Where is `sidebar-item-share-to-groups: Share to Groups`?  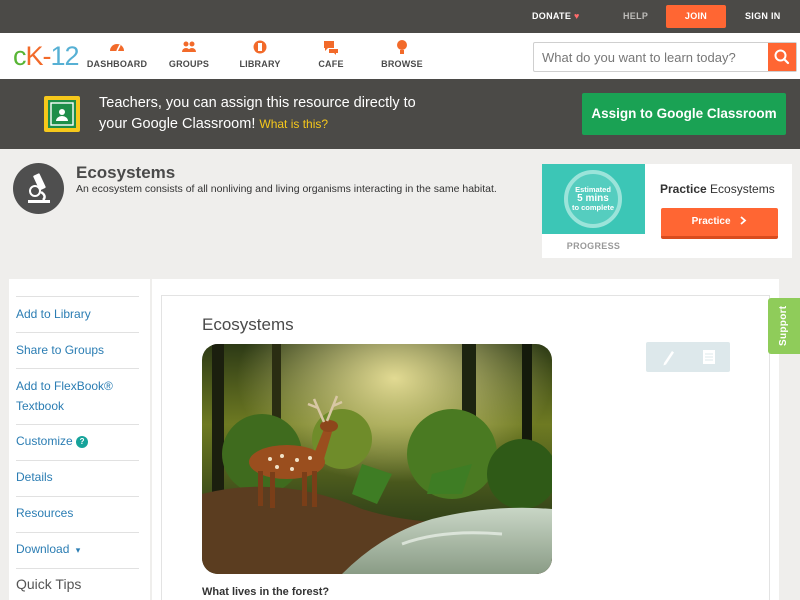 sidebar-item-share-to-groups: Share to Groups is located at coordinates (77, 350).